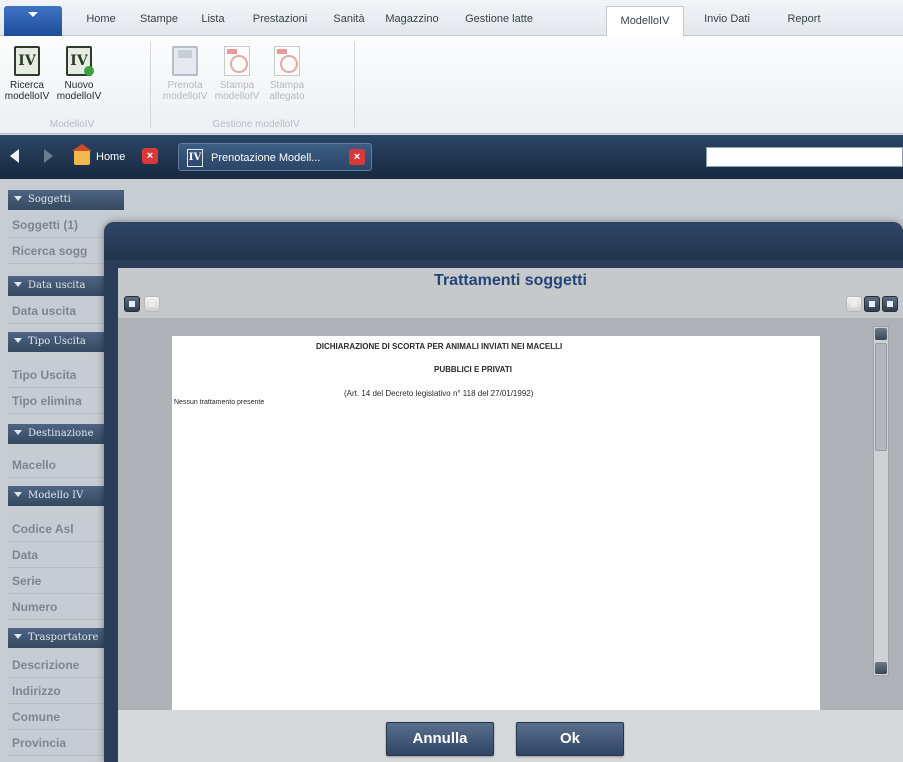  Describe the element at coordinates (79, 85) in the screenshot. I see `button-label-line1: Nuovo` at that location.